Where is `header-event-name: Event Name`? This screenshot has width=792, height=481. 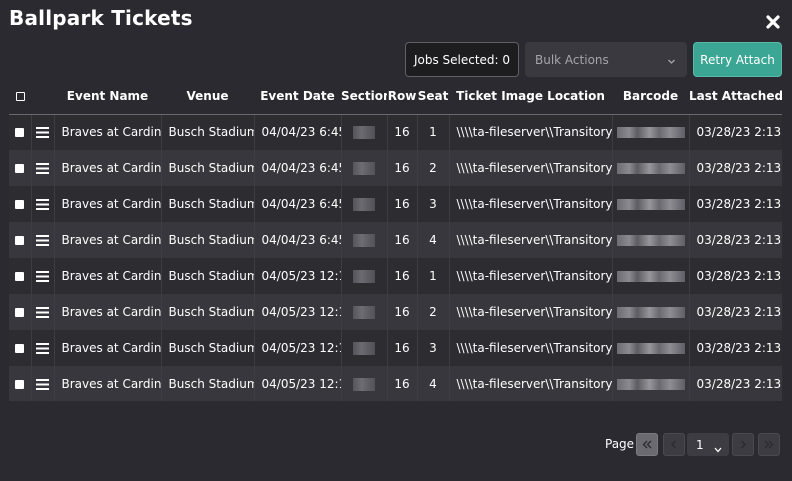 header-event-name: Event Name is located at coordinates (107, 96).